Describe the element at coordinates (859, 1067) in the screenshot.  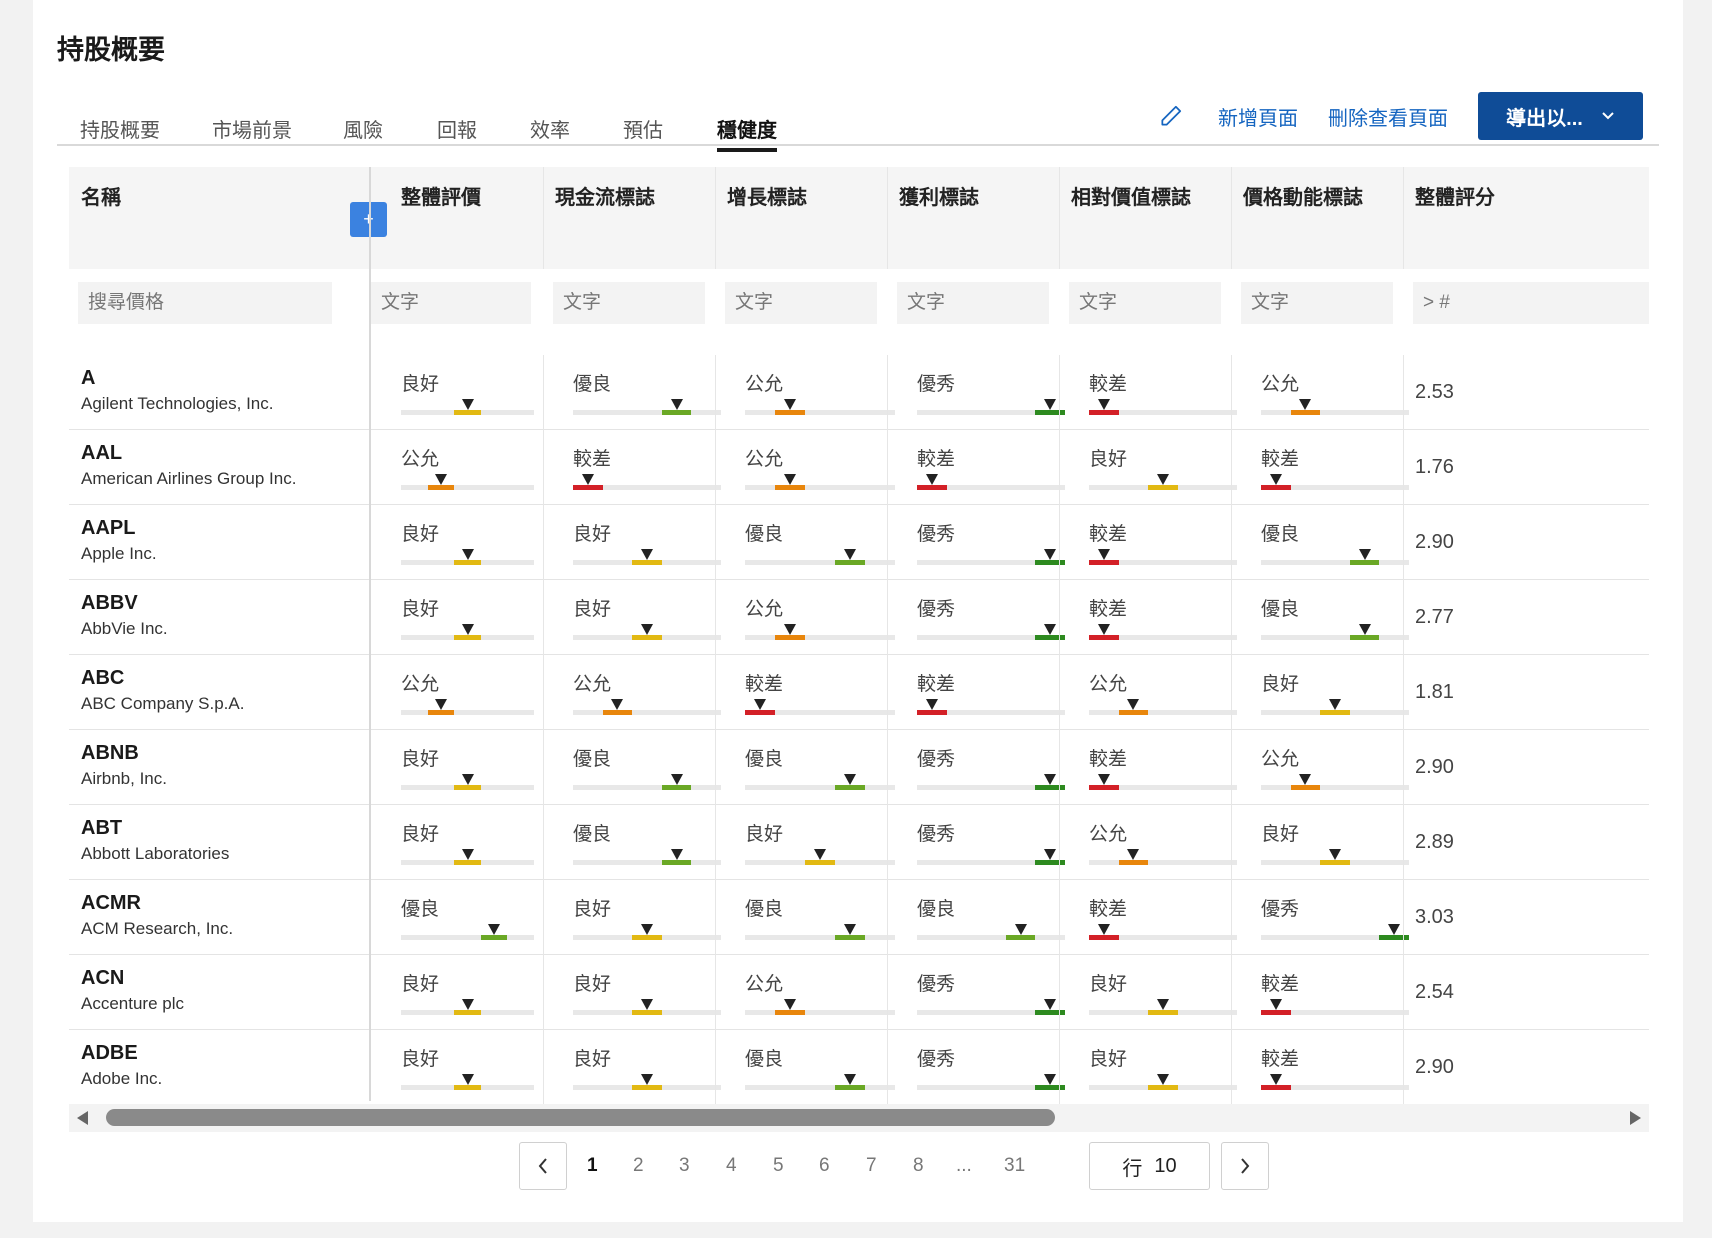
I see `table-row: ADBE Adobe Inc. 良好 良好 優良 優秀 良好 較差 2.90` at that location.